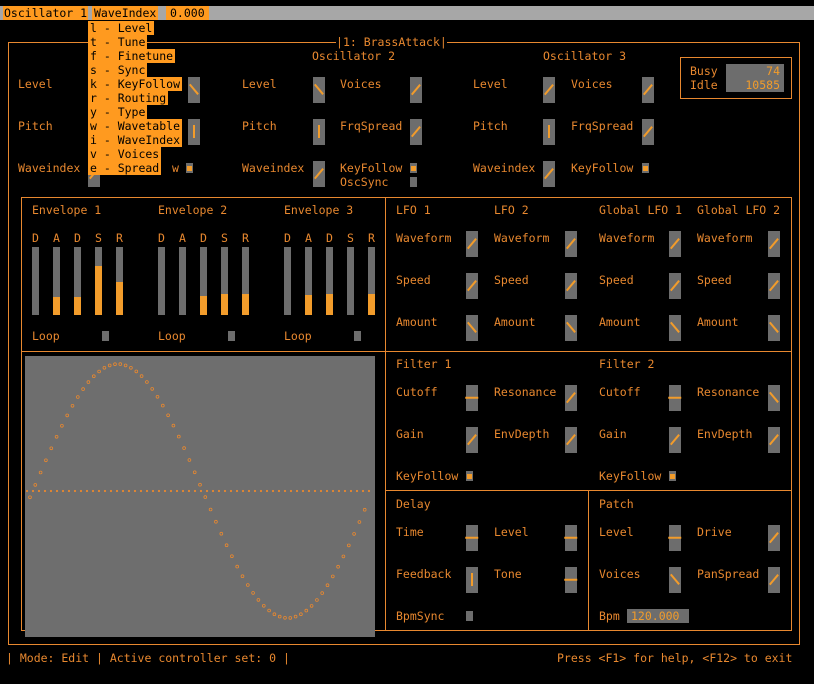 Image resolution: width=814 pixels, height=684 pixels. I want to click on osc1-waveindex-label: Waveindex, so click(49, 168).